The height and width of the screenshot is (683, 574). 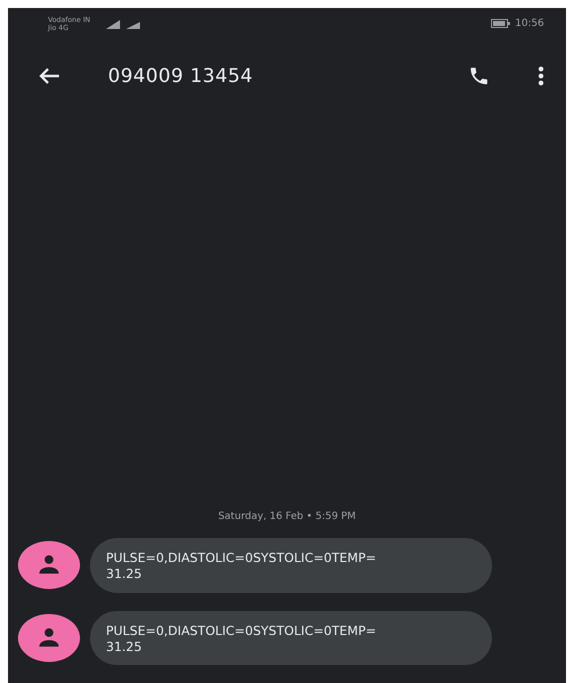 What do you see at coordinates (181, 76) in the screenshot?
I see `contact-number: 094009 13454` at bounding box center [181, 76].